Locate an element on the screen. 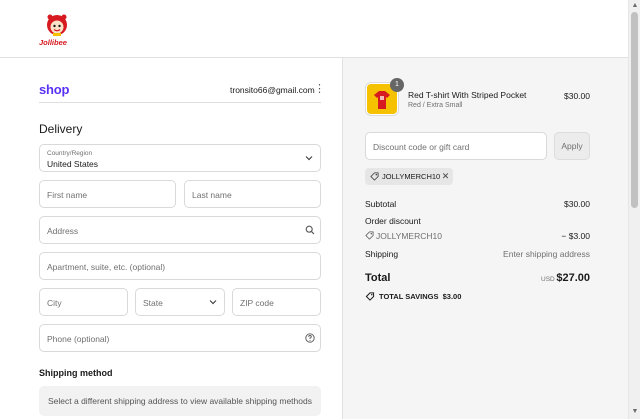 This screenshot has height=419, width=640. state-placeholder: State is located at coordinates (153, 303).